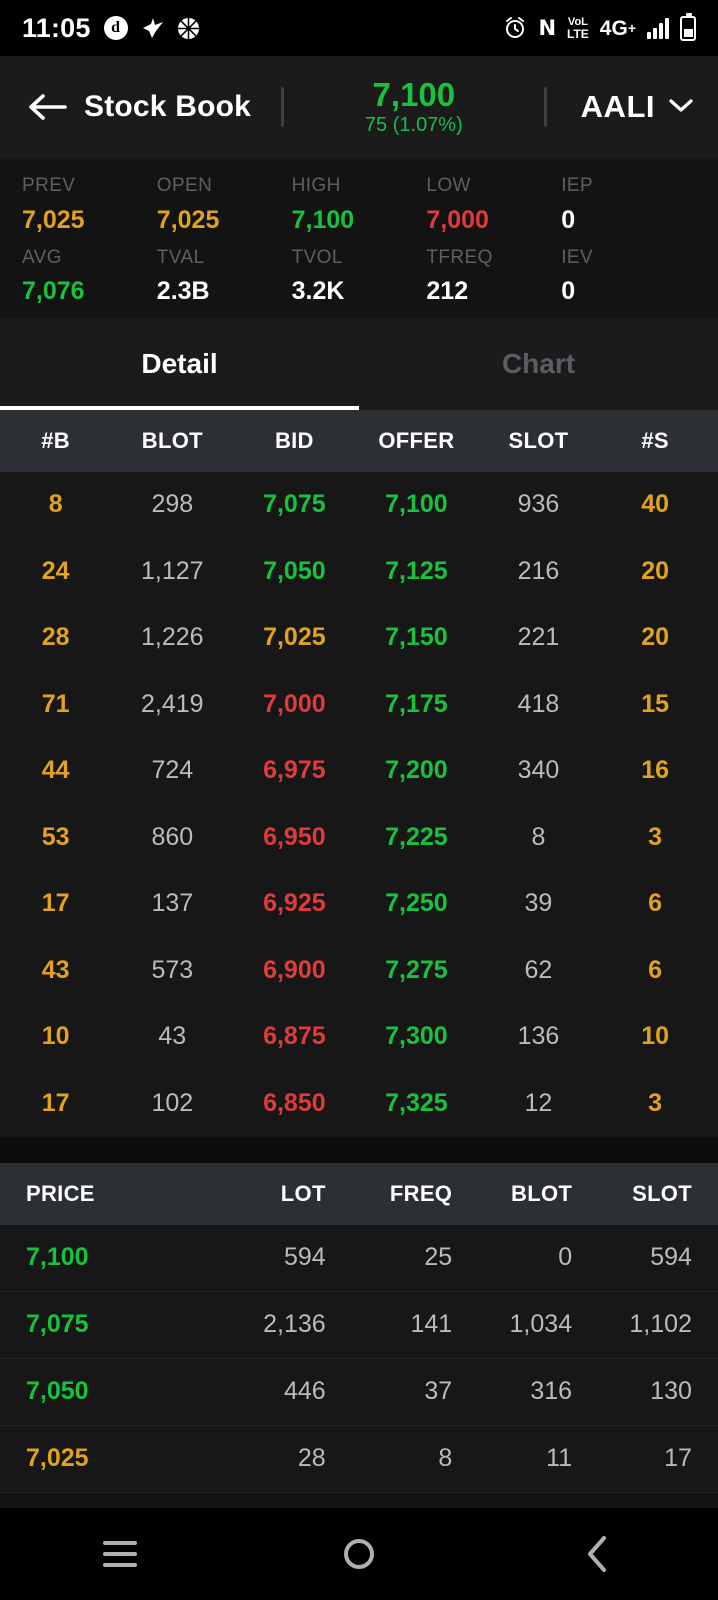  What do you see at coordinates (578, 28) in the screenshot?
I see `volte-icon: VoL LTE` at bounding box center [578, 28].